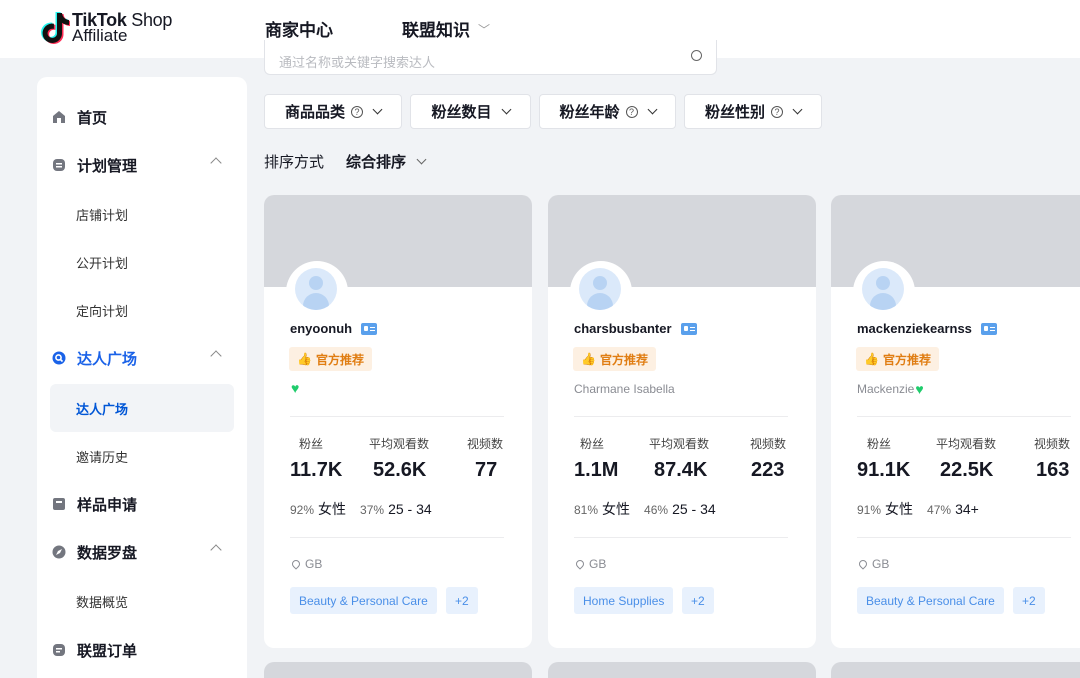 This screenshot has height=678, width=1080. I want to click on compass-icon, so click(59, 552).